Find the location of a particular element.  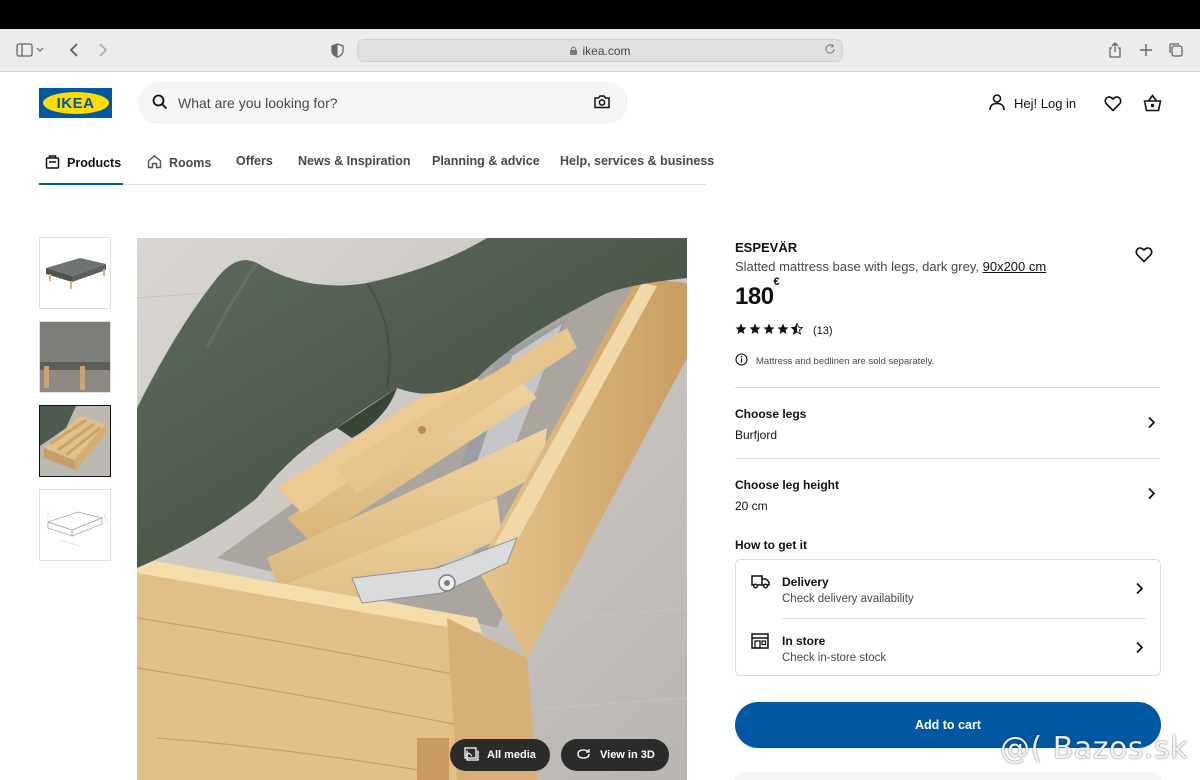

top-black-bar is located at coordinates (600, 14).